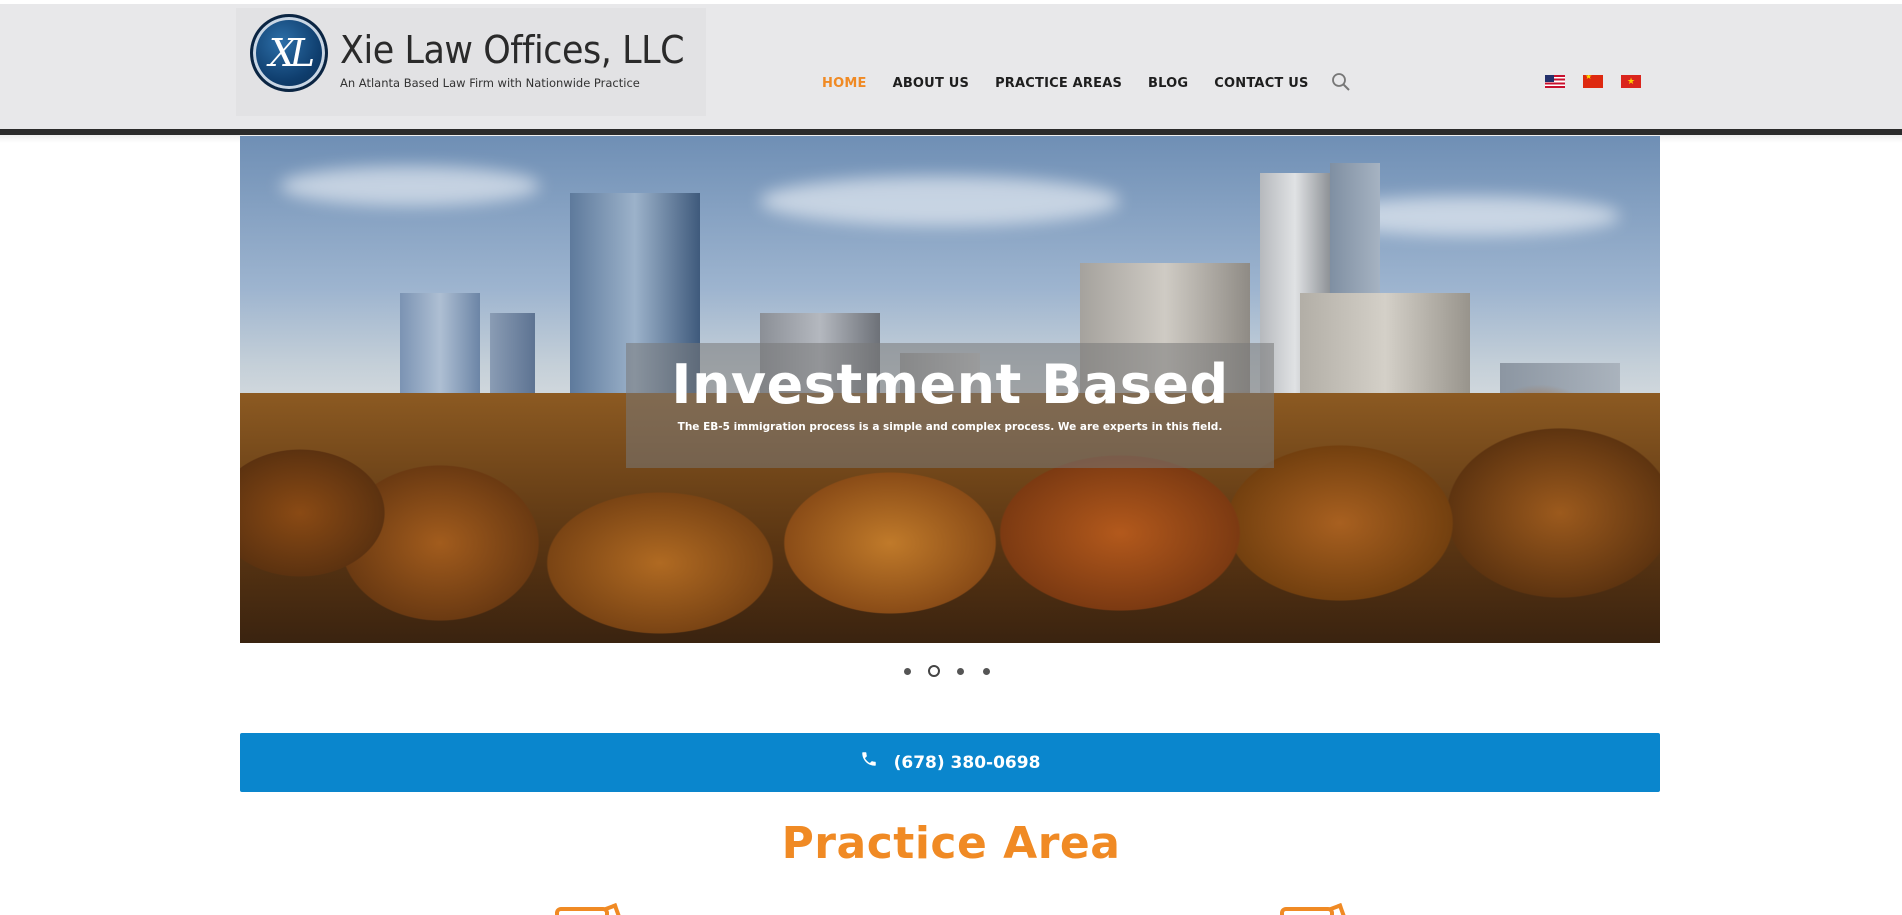 The width and height of the screenshot is (1902, 915). Describe the element at coordinates (951, 843) in the screenshot. I see `section-title-practice-area: Practice Area` at that location.